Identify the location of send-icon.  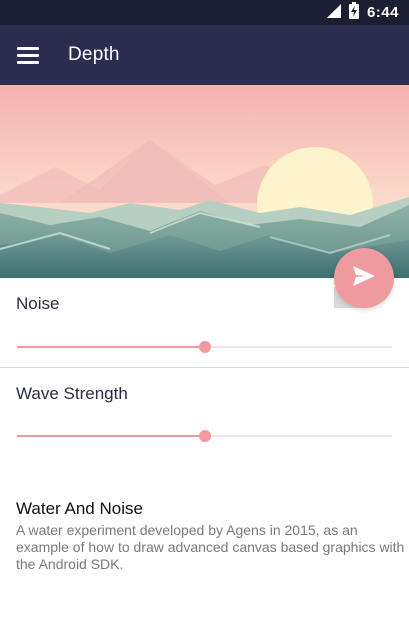
(364, 278).